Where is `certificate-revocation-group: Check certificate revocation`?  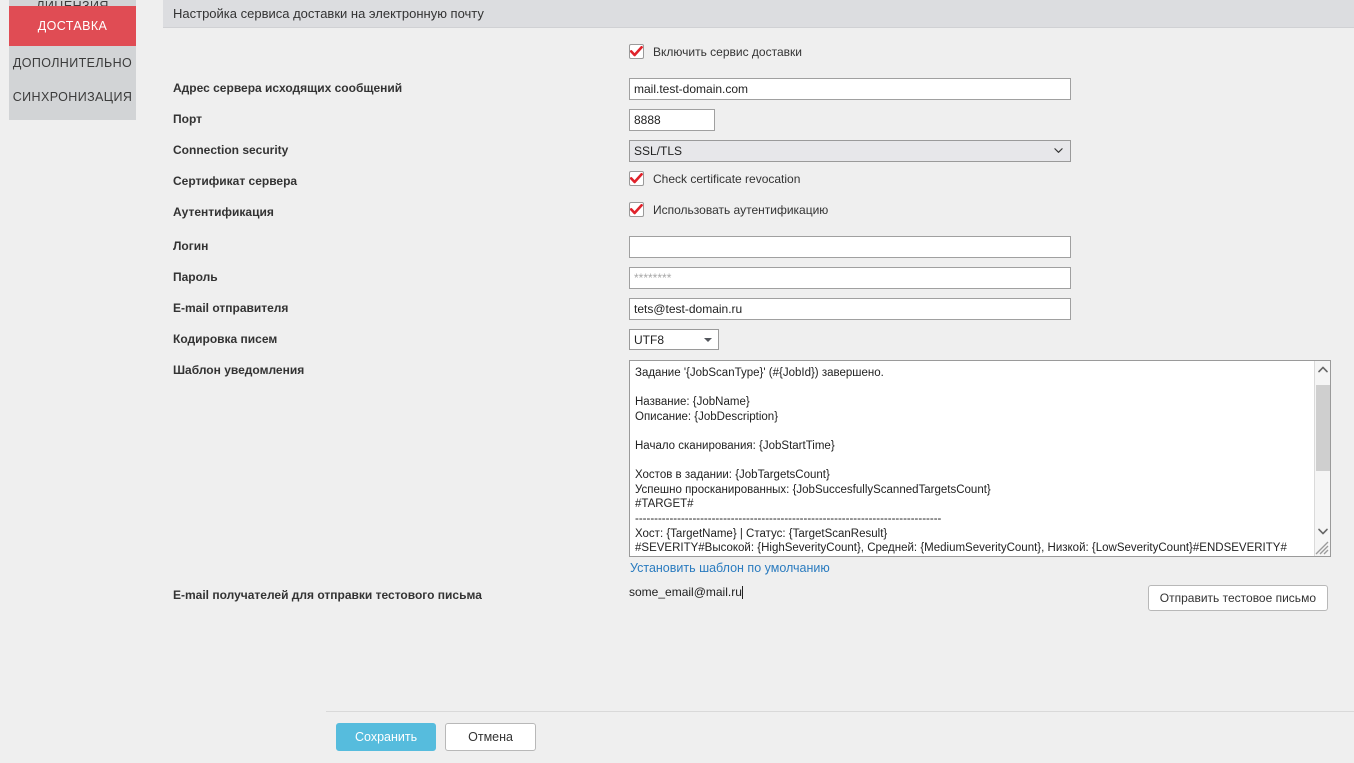 certificate-revocation-group: Check certificate revocation is located at coordinates (991, 178).